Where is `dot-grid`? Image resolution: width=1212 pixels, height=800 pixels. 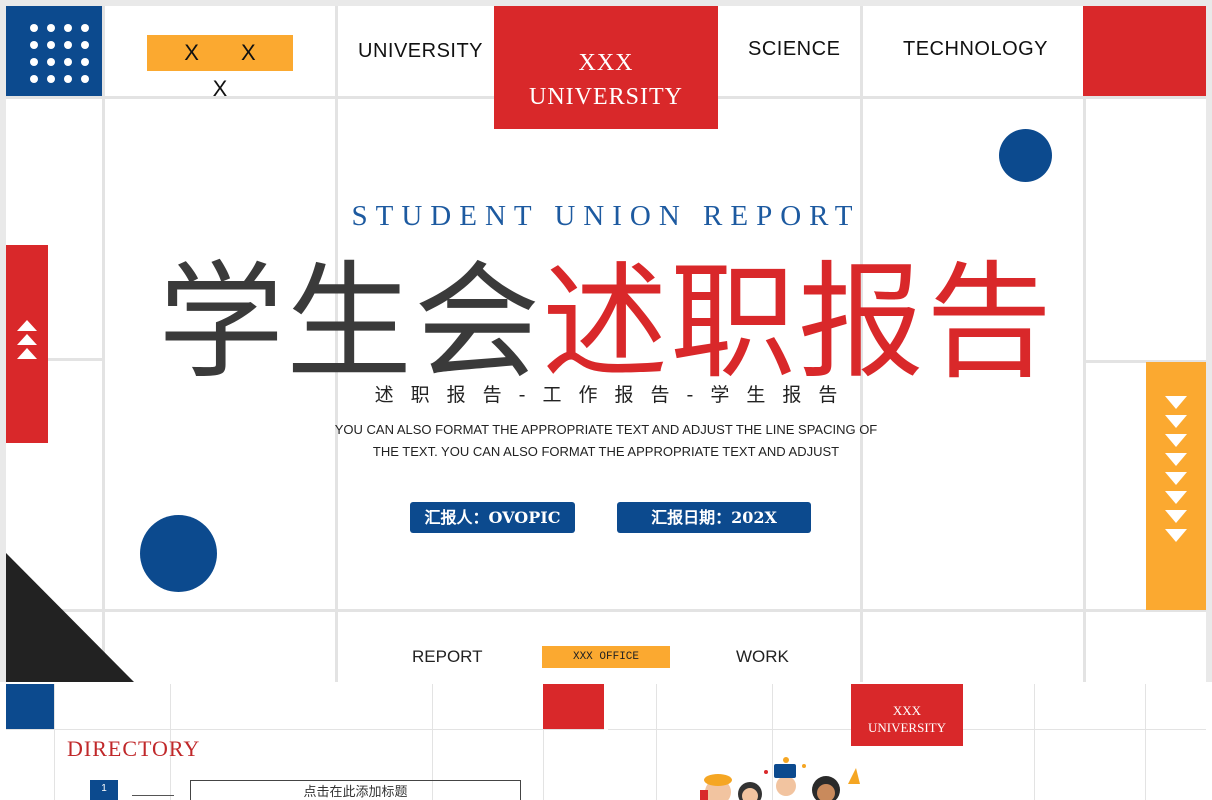 dot-grid is located at coordinates (59, 53).